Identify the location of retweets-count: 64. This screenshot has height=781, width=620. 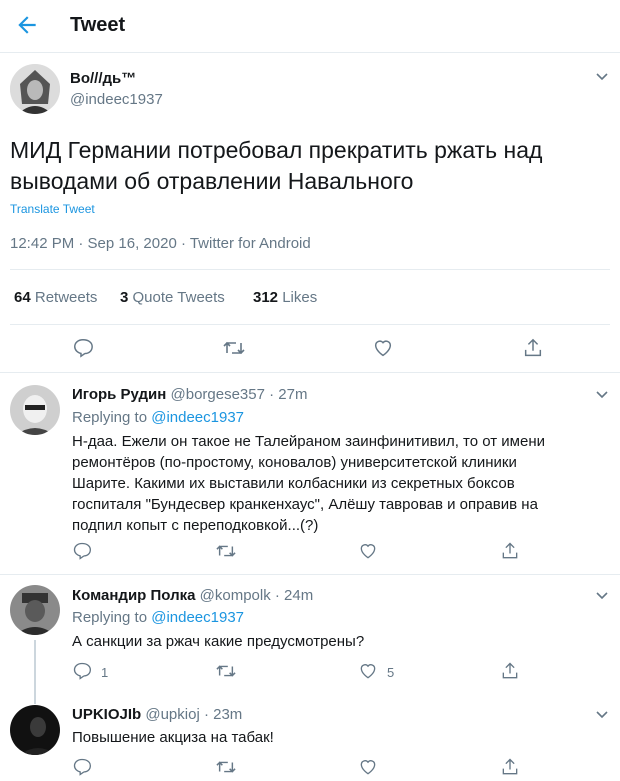
(22, 297).